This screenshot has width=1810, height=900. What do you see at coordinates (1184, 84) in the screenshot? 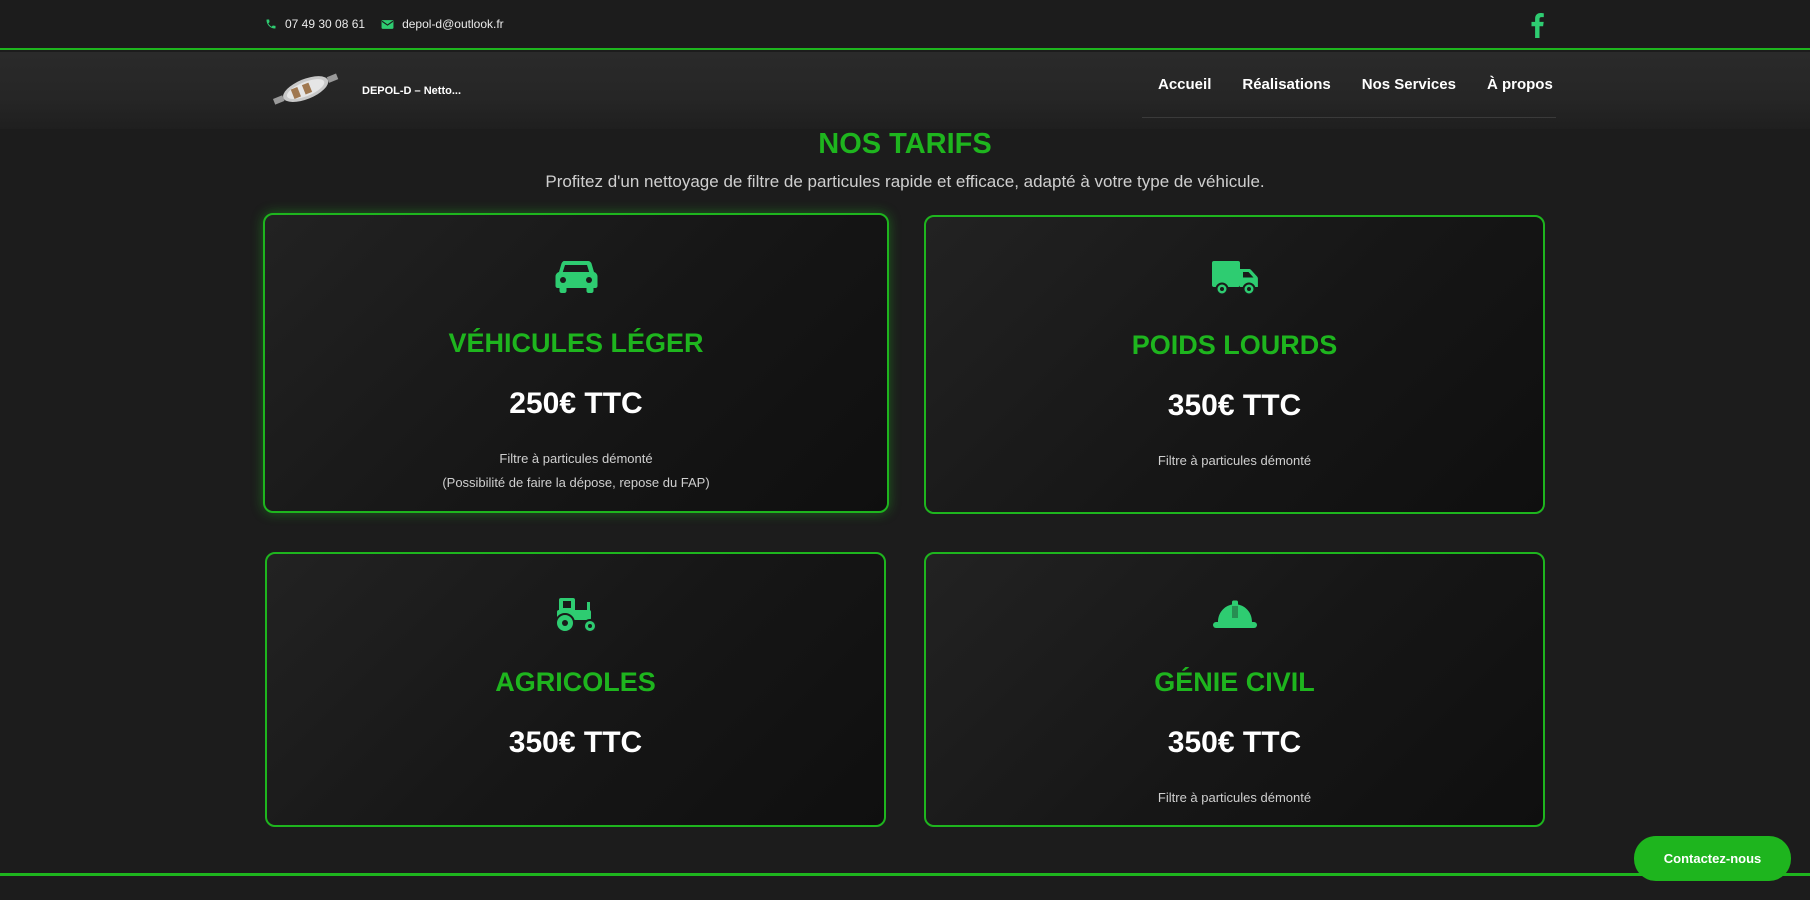
I see `nav-accueil: Accueil` at bounding box center [1184, 84].